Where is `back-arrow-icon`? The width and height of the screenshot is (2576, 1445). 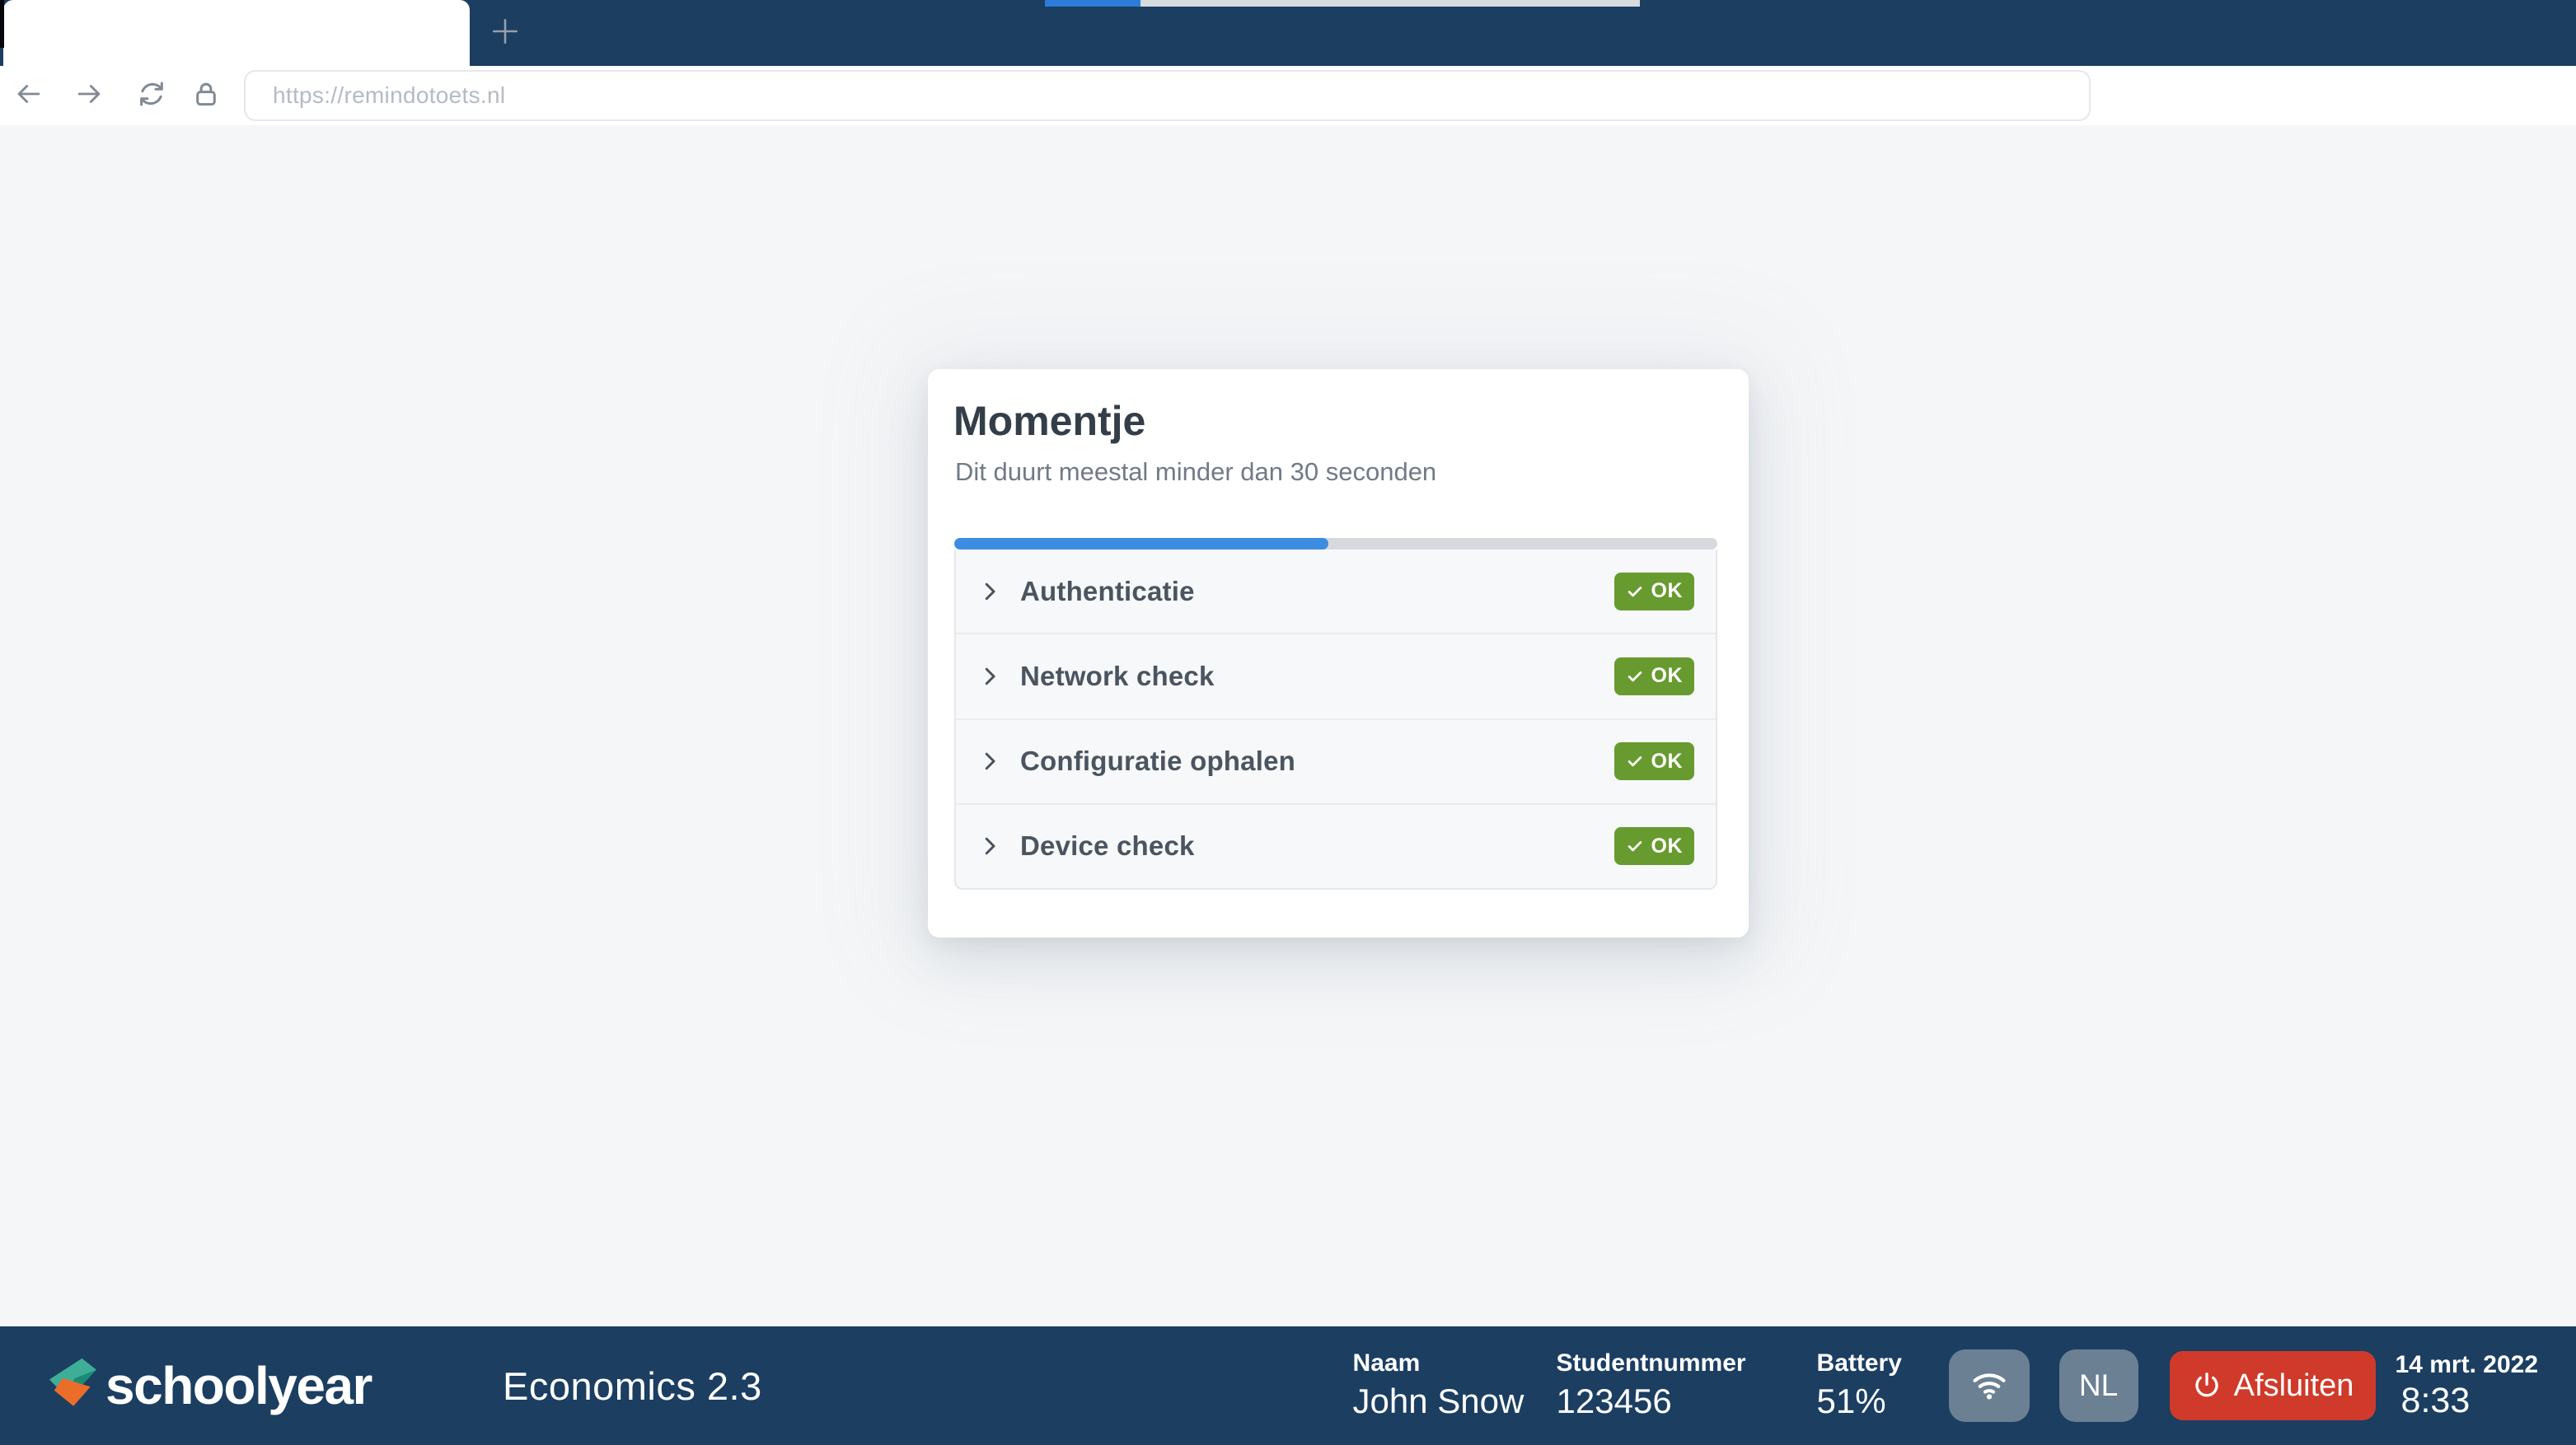
back-arrow-icon is located at coordinates (28, 96).